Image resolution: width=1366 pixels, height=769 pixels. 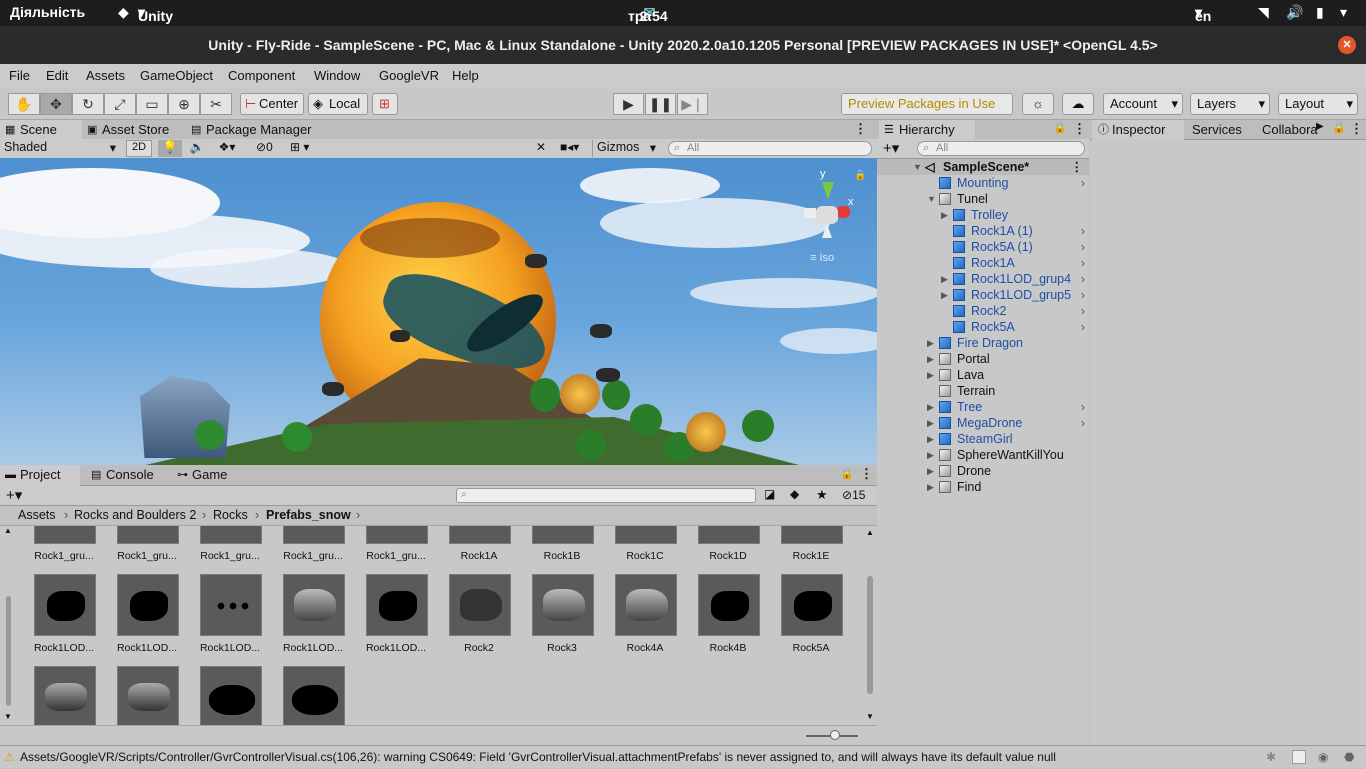 What do you see at coordinates (152, 104) in the screenshot?
I see `rect-tool-icon: ▭` at bounding box center [152, 104].